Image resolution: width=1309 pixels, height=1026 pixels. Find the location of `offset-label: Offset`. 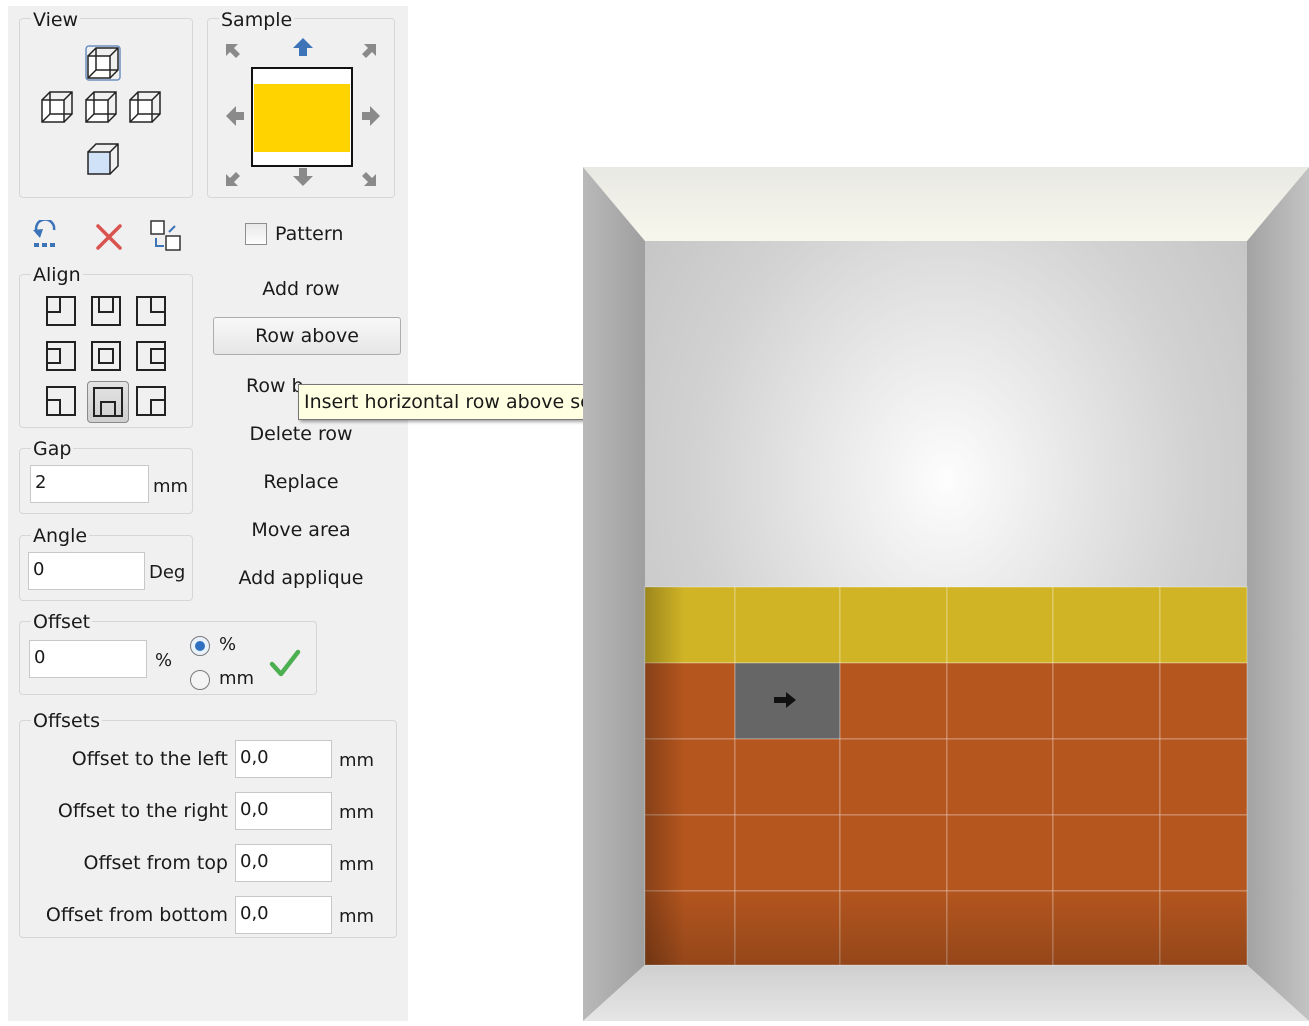

offset-label: Offset is located at coordinates (62, 622).